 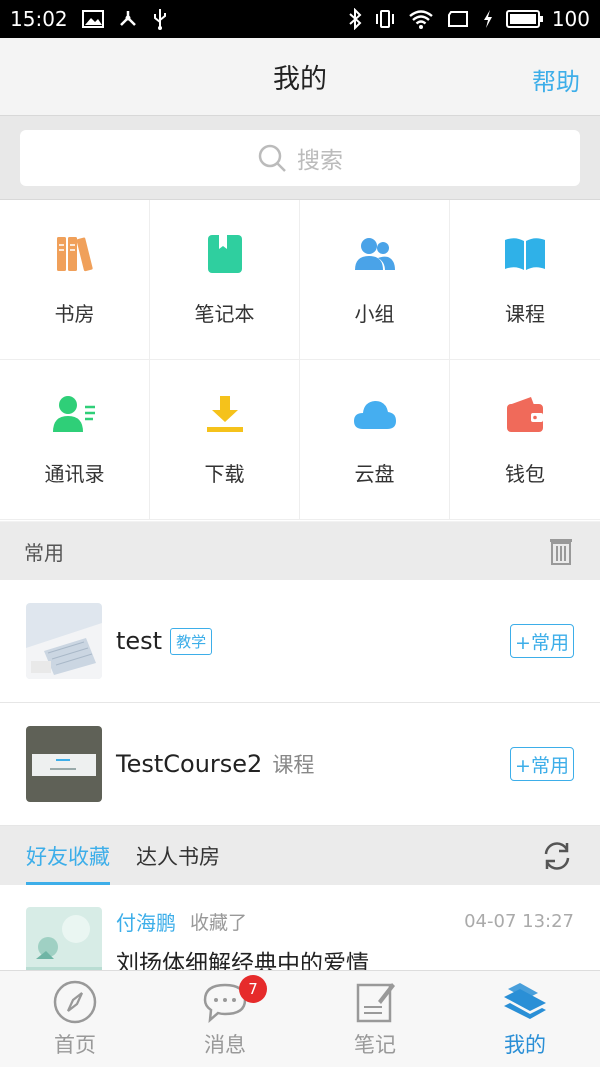 I want to click on grid-item-label: 课程, so click(x=525, y=314).